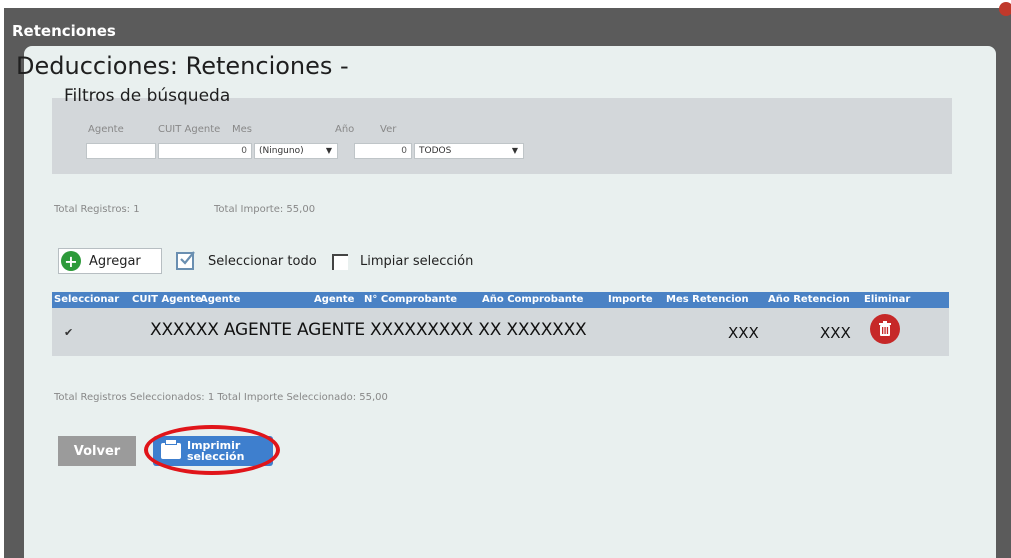 The height and width of the screenshot is (558, 1011). I want to click on col-agente: Agente, so click(220, 300).